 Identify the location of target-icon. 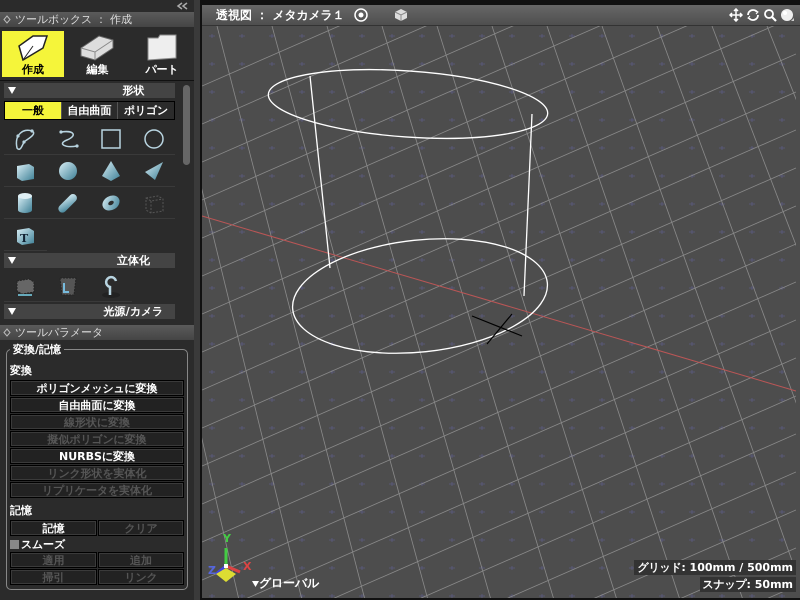
(361, 15).